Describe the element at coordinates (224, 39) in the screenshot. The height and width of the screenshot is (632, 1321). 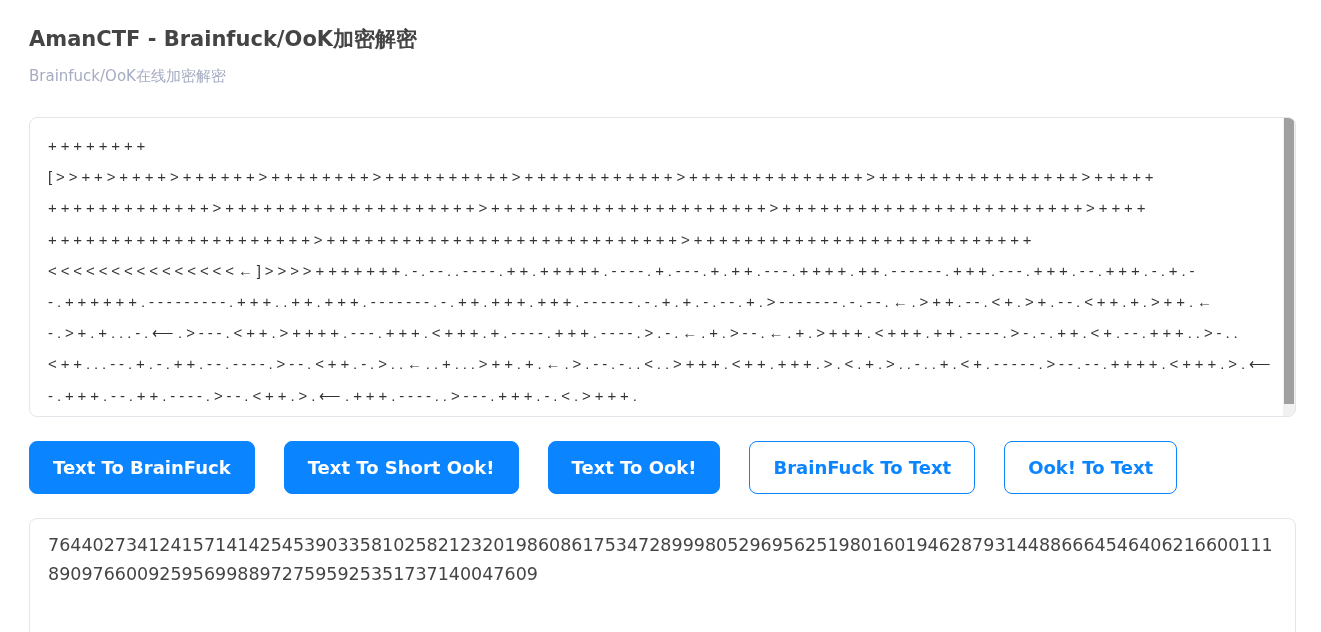
I see `page-title: AmanCTF - Brainfuck/OoK加密解密` at that location.